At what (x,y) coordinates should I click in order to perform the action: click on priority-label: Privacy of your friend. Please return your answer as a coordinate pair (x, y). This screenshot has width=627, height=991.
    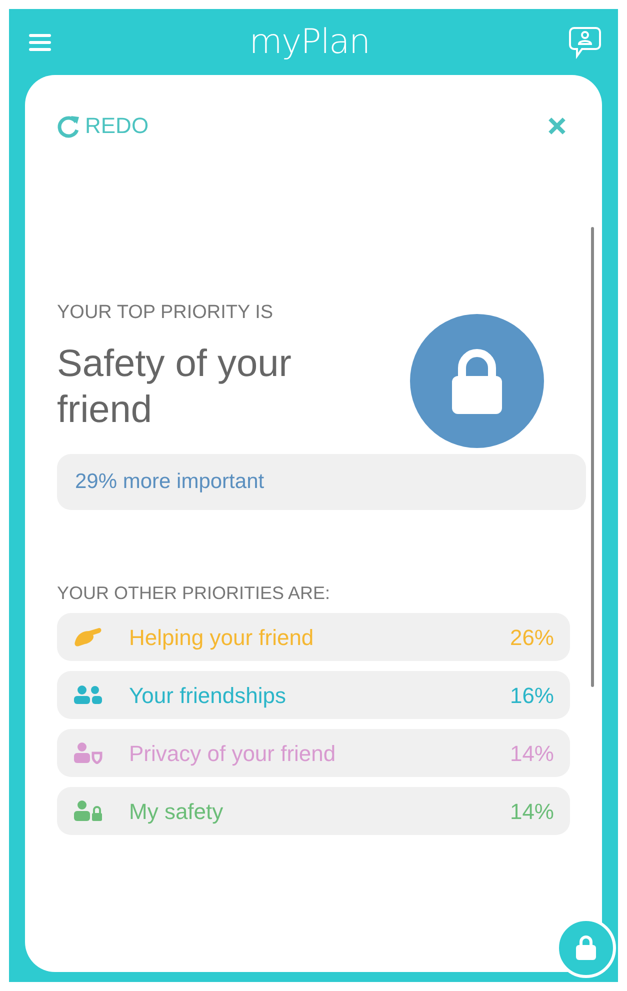
    Looking at the image, I should click on (233, 754).